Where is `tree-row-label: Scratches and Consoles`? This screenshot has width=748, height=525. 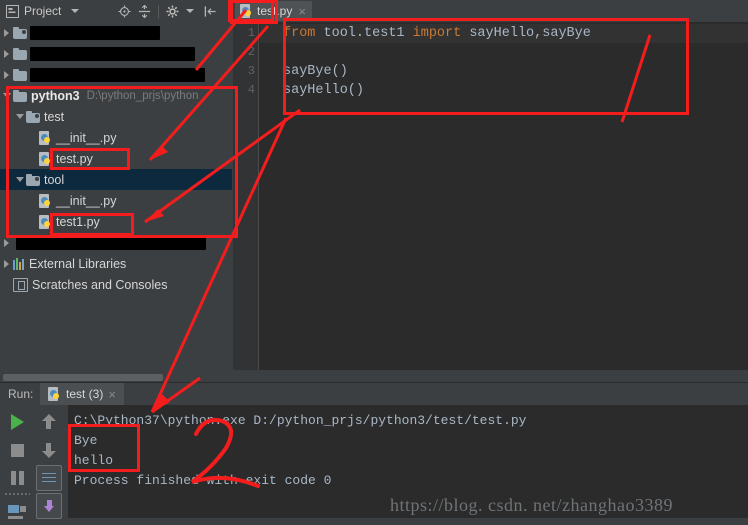 tree-row-label: Scratches and Consoles is located at coordinates (100, 284).